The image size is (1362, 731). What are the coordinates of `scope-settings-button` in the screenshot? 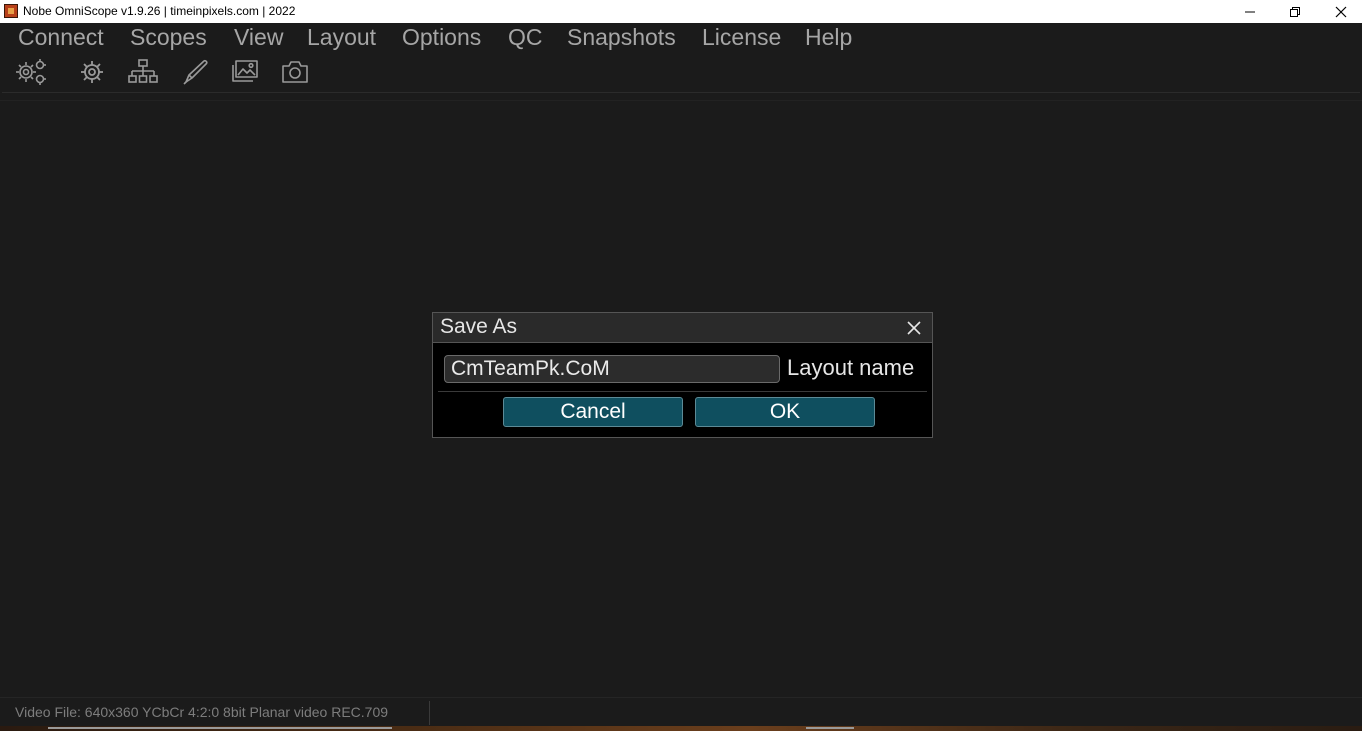 It's located at (31, 72).